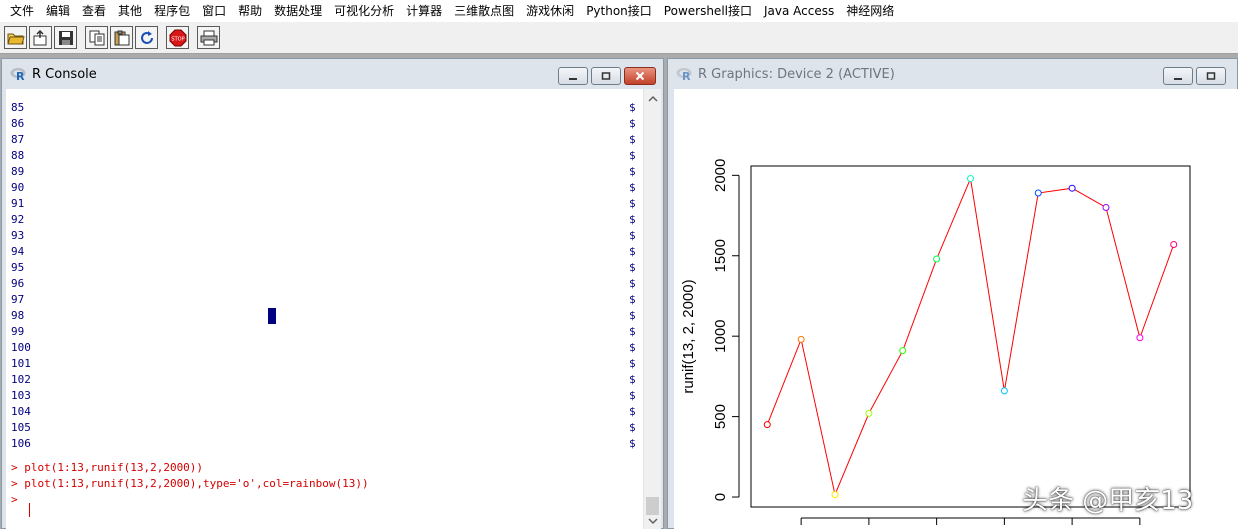 The width and height of the screenshot is (1238, 529). Describe the element at coordinates (107, 467) in the screenshot. I see `console-command: > plot(1:13,runif(13,2,2000))` at that location.